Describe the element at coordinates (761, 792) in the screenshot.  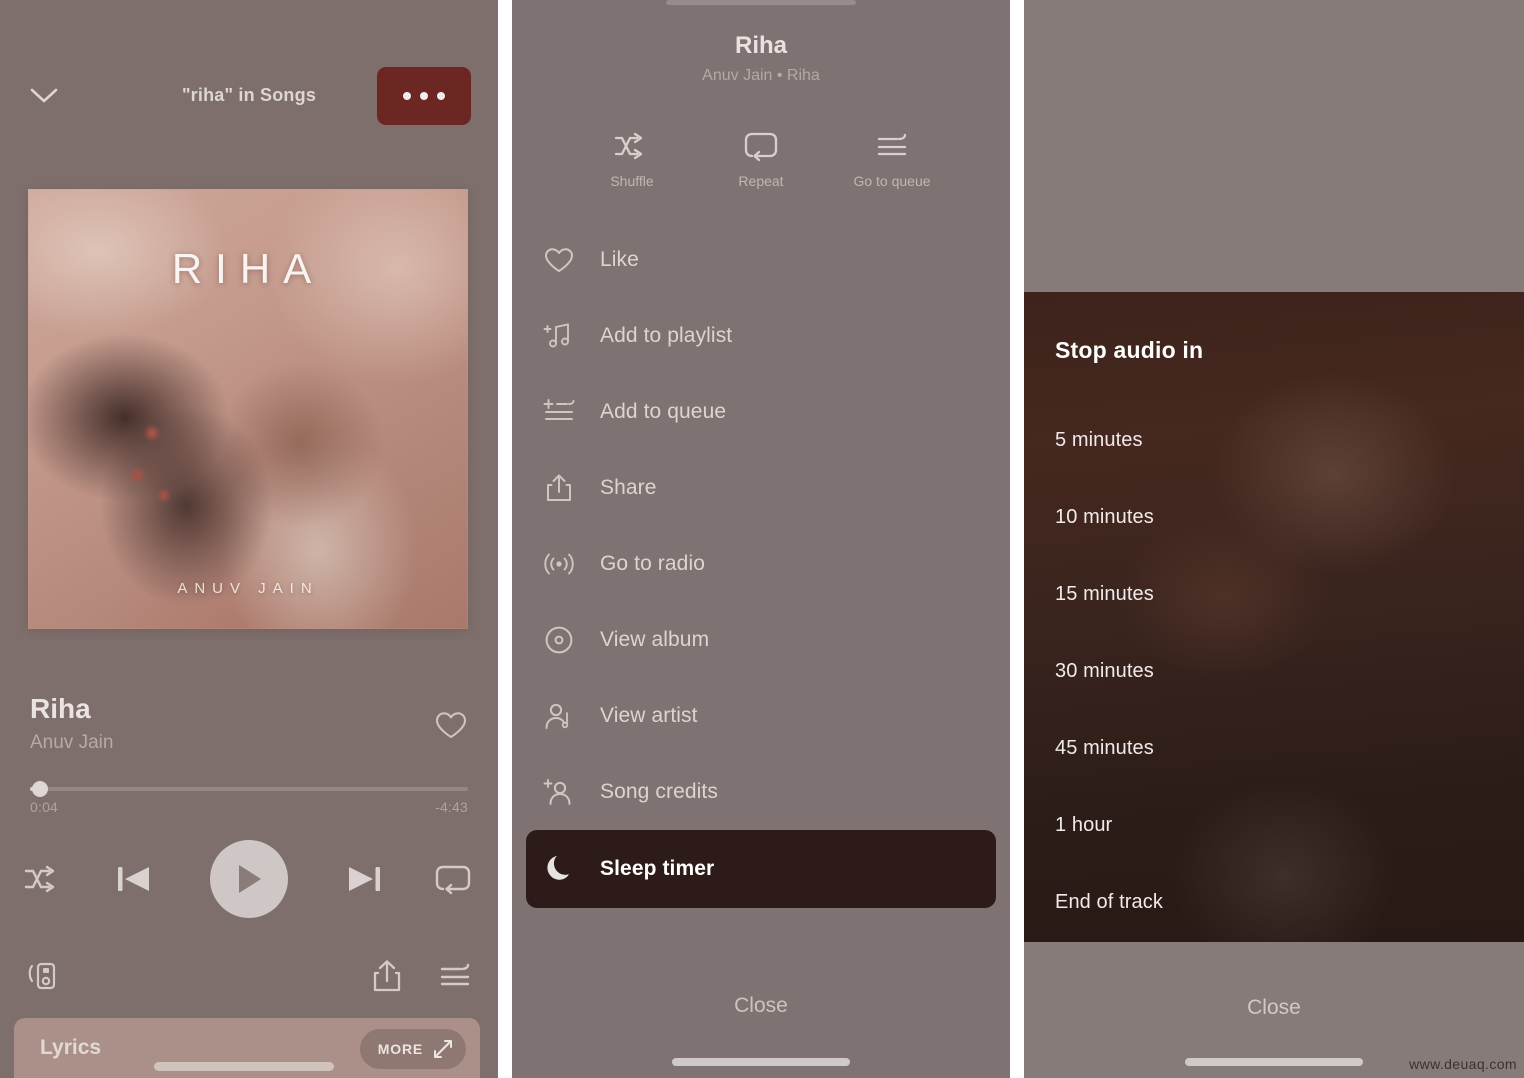
I see `menu-item-song-credits: Song credits` at that location.